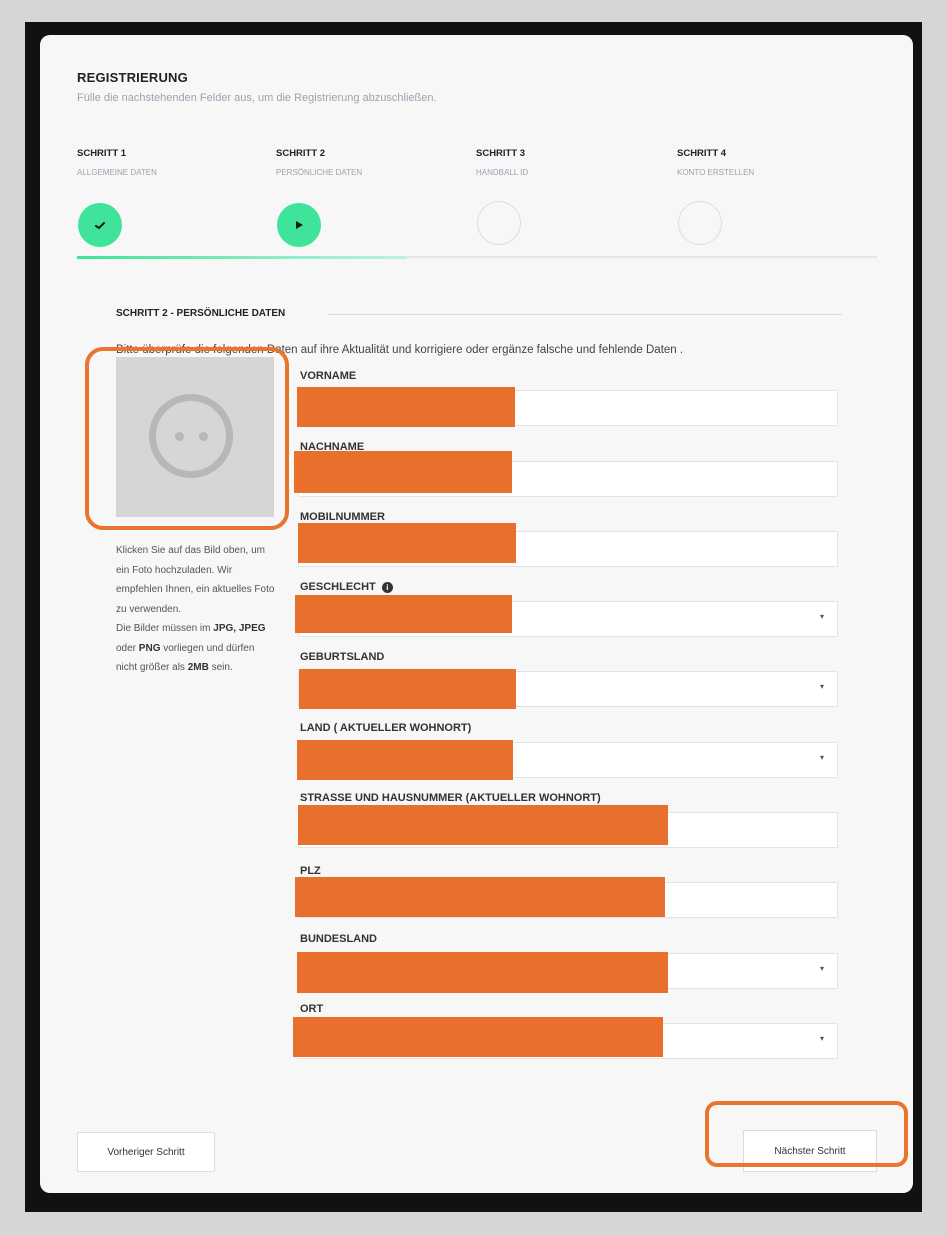 The image size is (947, 1236). Describe the element at coordinates (716, 172) in the screenshot. I see `step-4-subtitle: KONTO ERSTELLEN` at that location.